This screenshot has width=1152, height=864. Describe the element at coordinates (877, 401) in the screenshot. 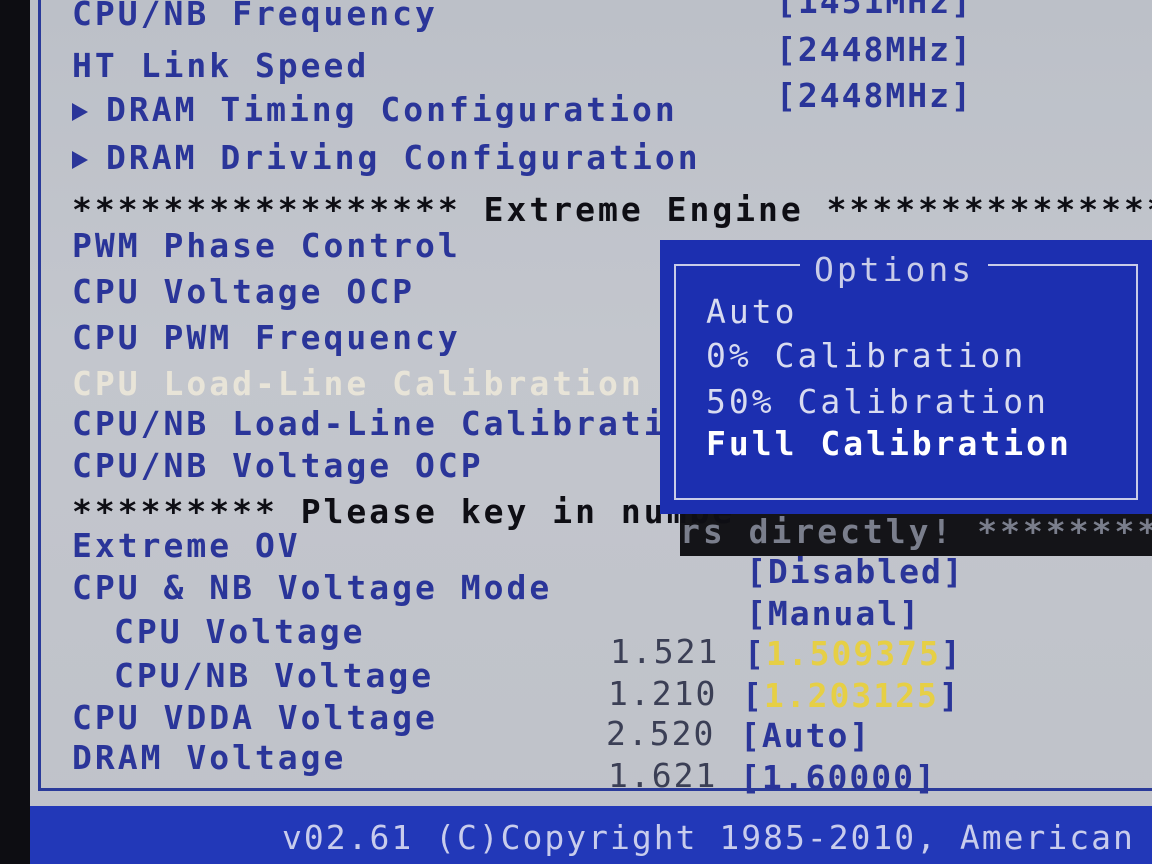

I see `option-50-calibration: 50% Calibration` at that location.